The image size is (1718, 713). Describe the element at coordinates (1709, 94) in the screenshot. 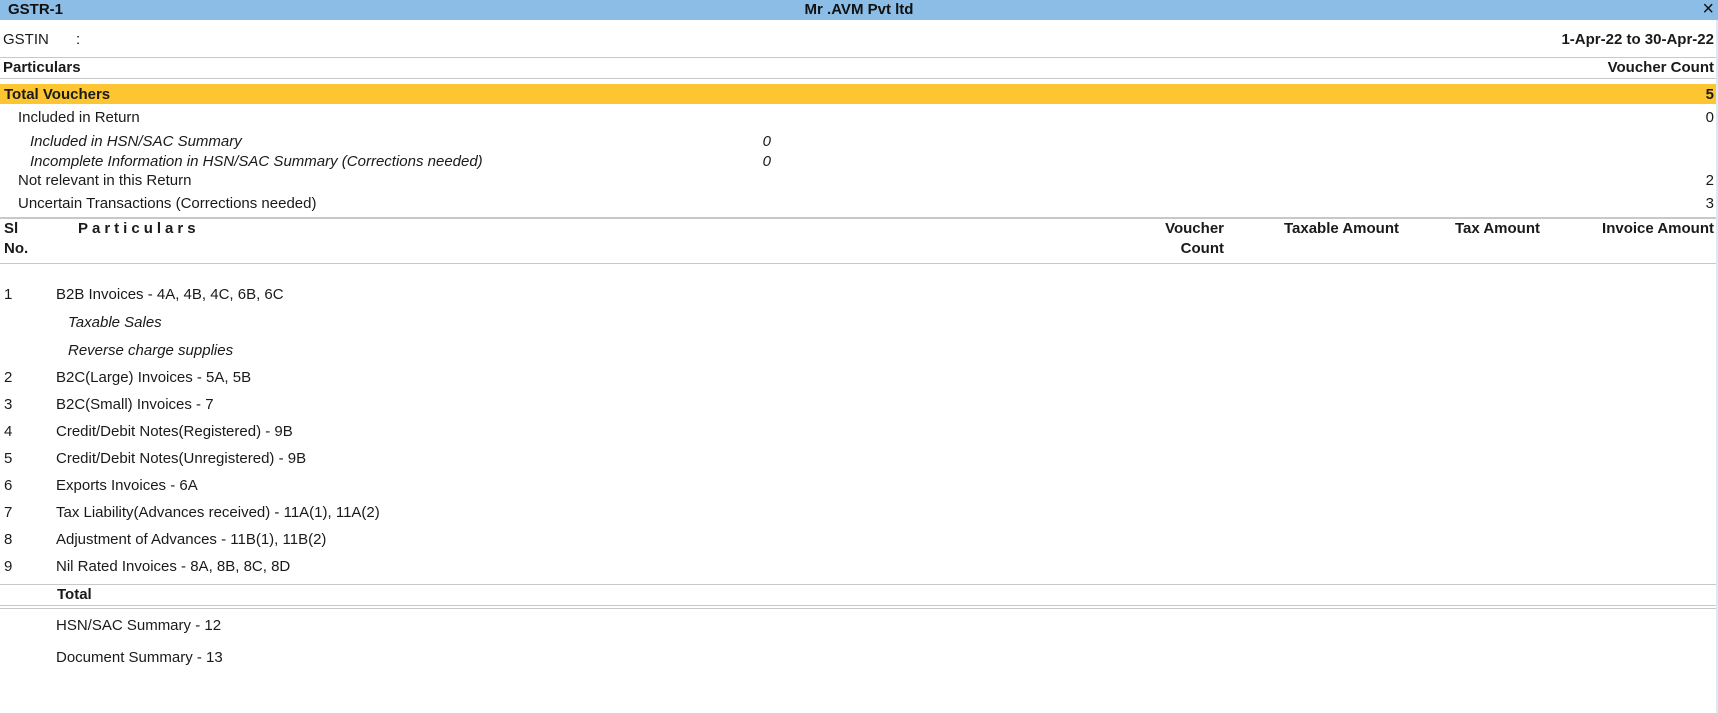

I see `total-vouchers-count: 5` at that location.